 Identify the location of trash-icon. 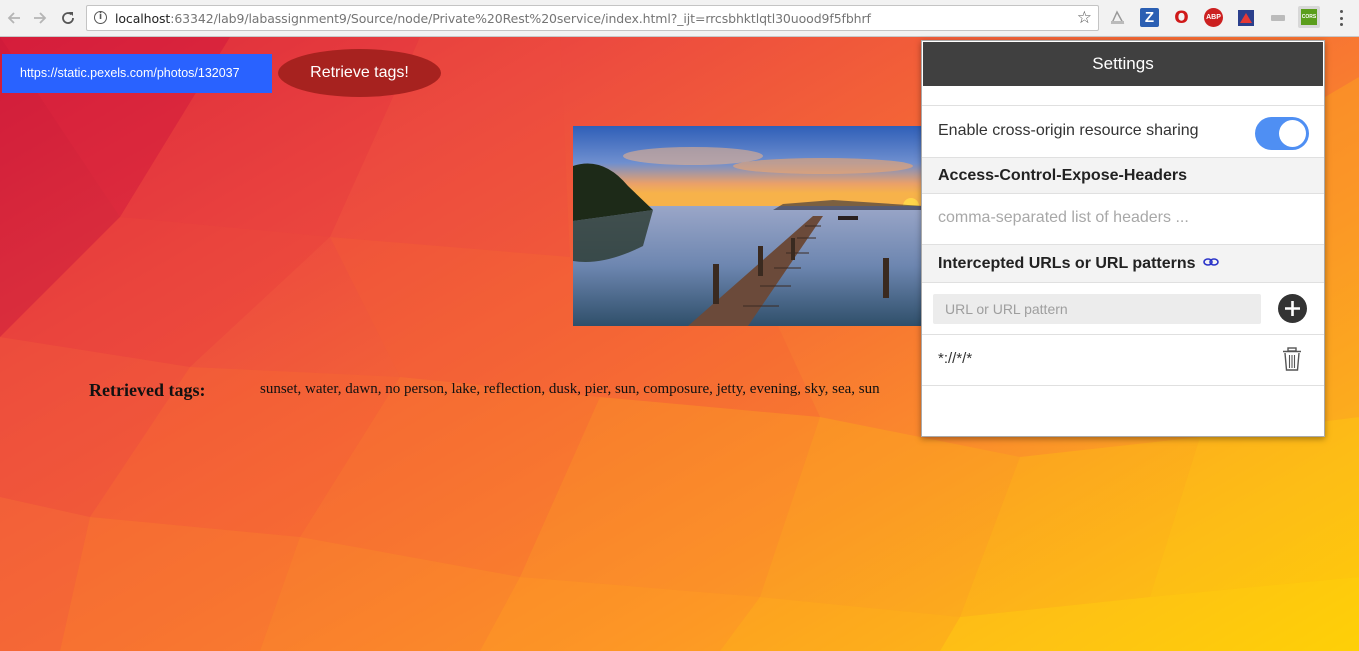
(1292, 359).